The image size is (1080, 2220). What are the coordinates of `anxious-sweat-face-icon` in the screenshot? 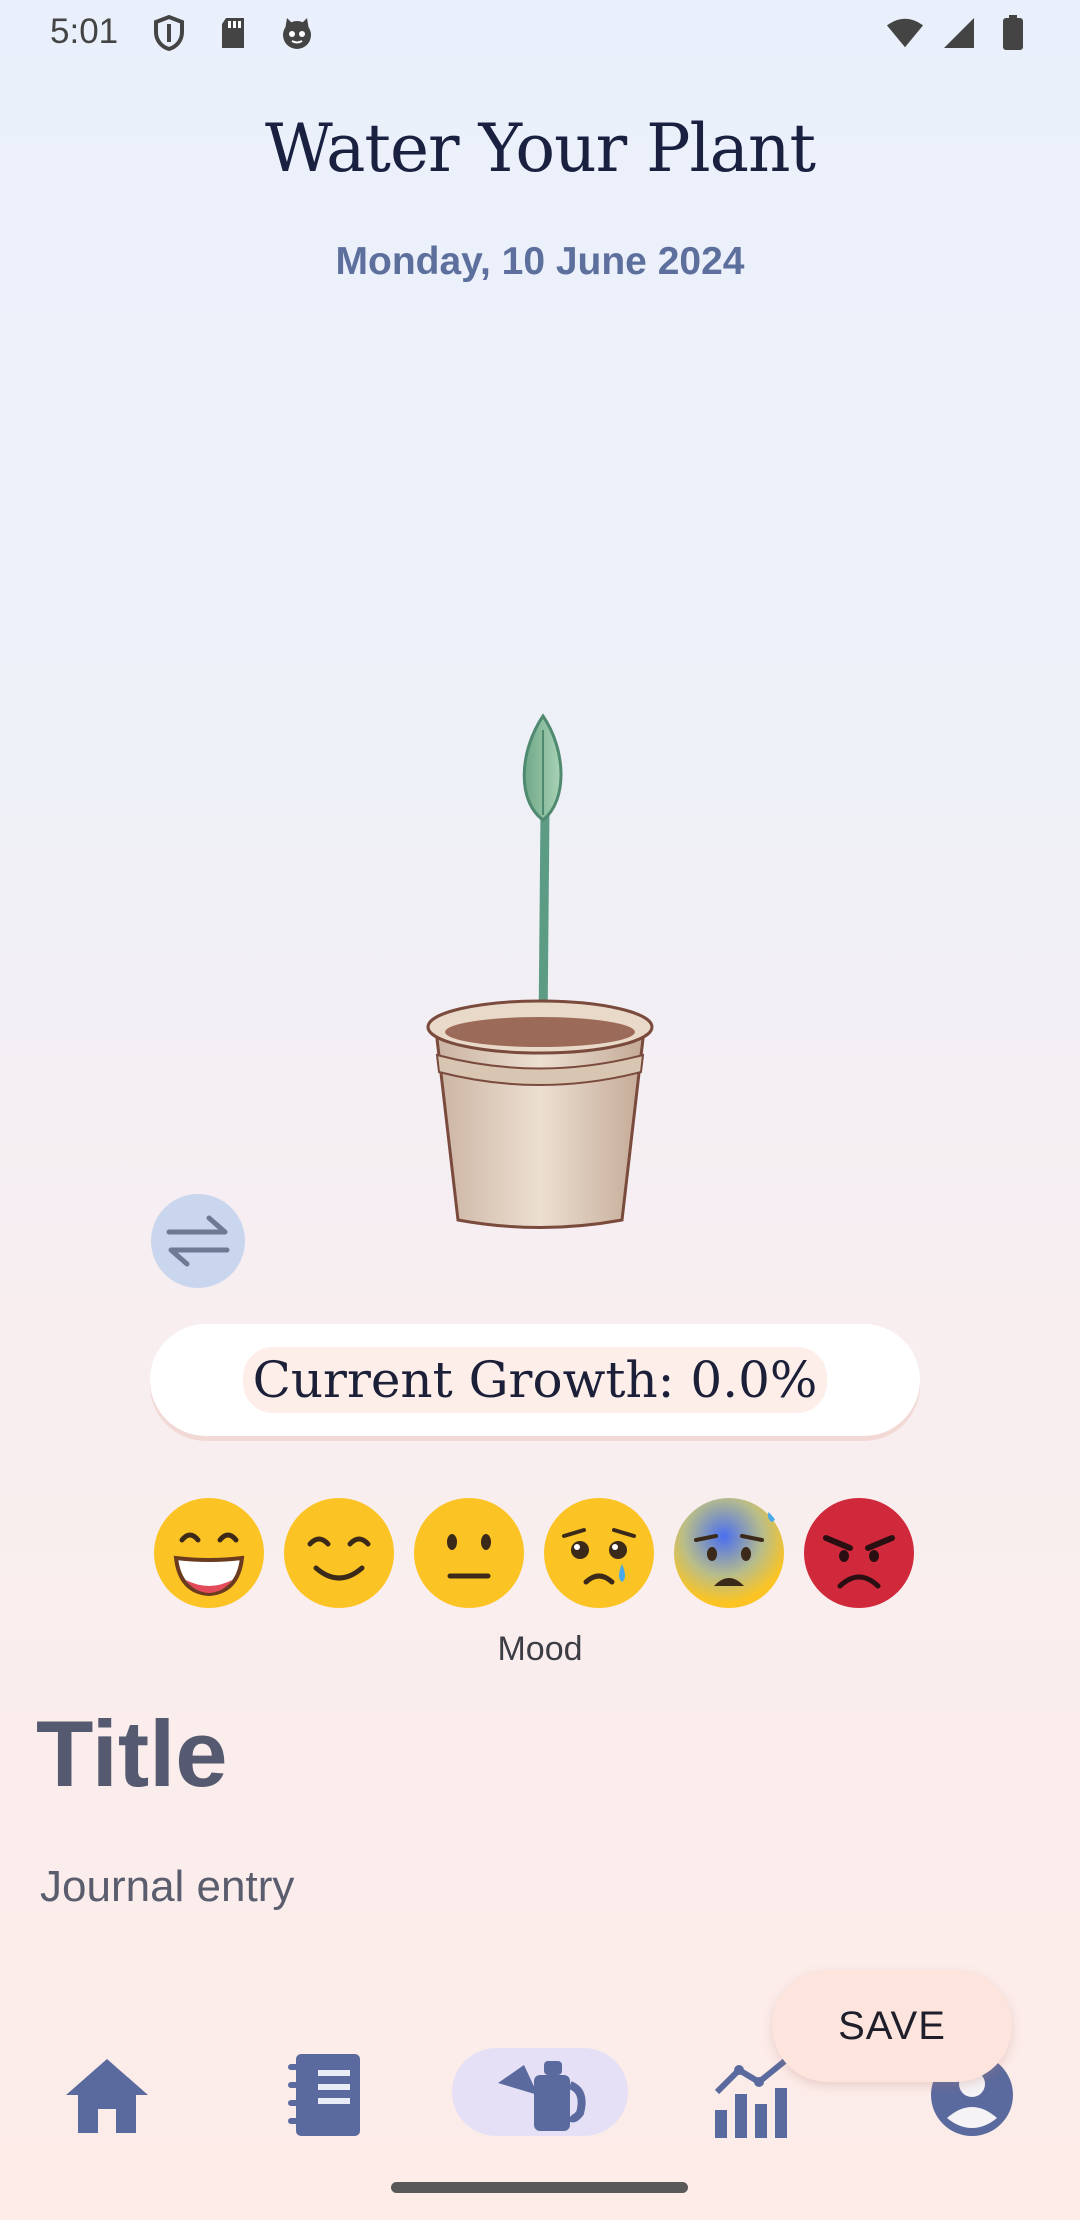 It's located at (729, 1553).